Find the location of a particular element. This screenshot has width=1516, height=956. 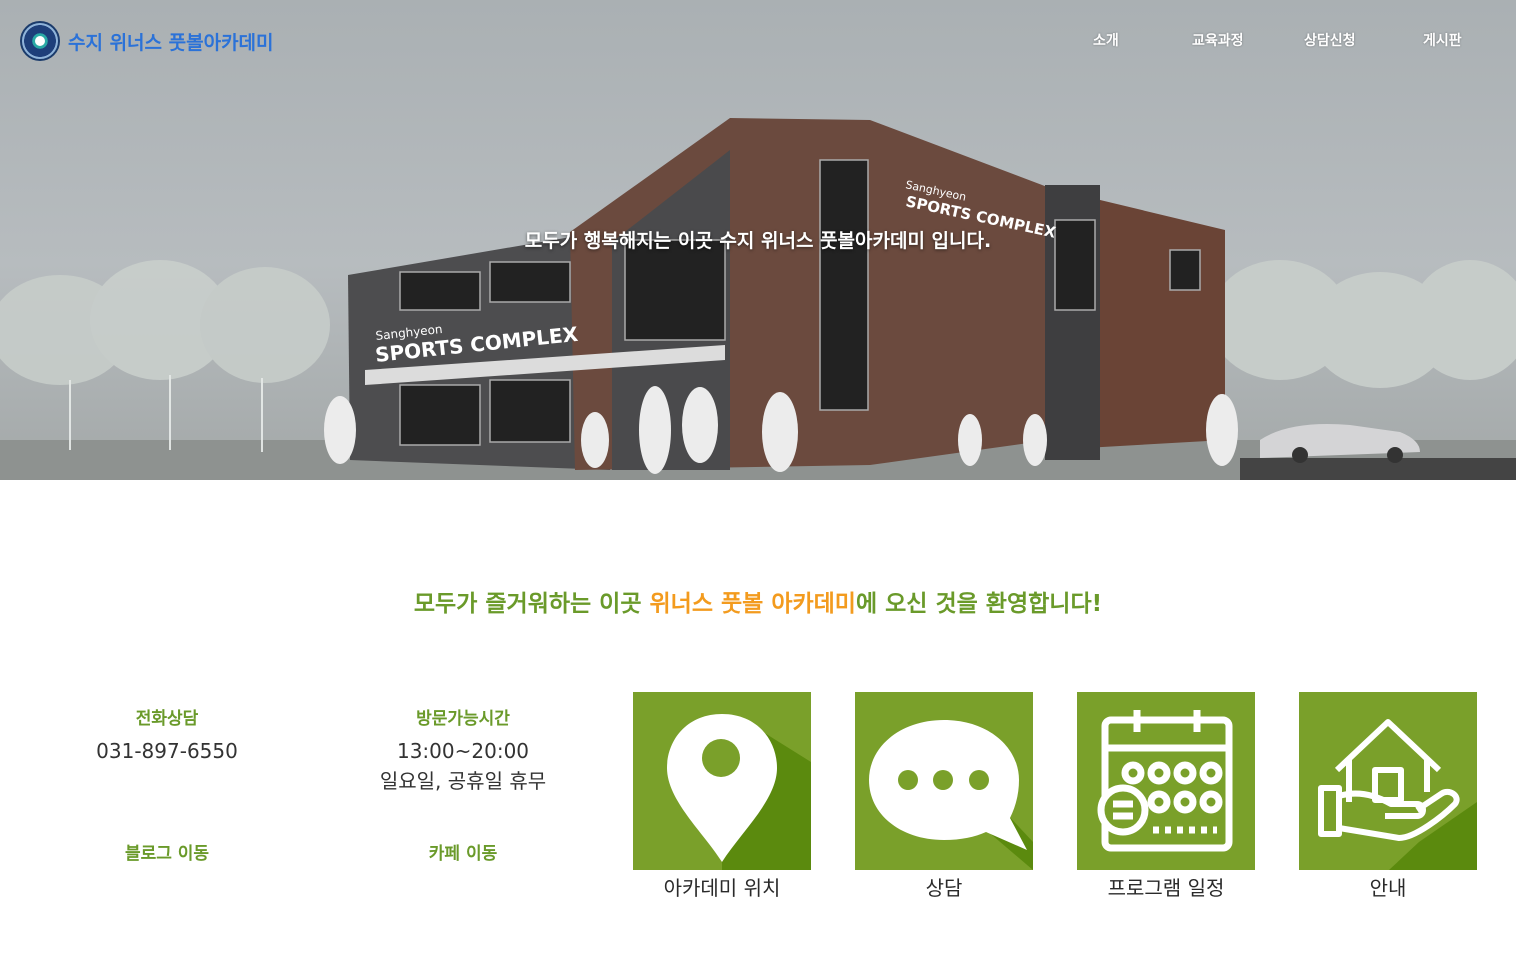

tile-caption-consultation: 상담 is located at coordinates (944, 886).